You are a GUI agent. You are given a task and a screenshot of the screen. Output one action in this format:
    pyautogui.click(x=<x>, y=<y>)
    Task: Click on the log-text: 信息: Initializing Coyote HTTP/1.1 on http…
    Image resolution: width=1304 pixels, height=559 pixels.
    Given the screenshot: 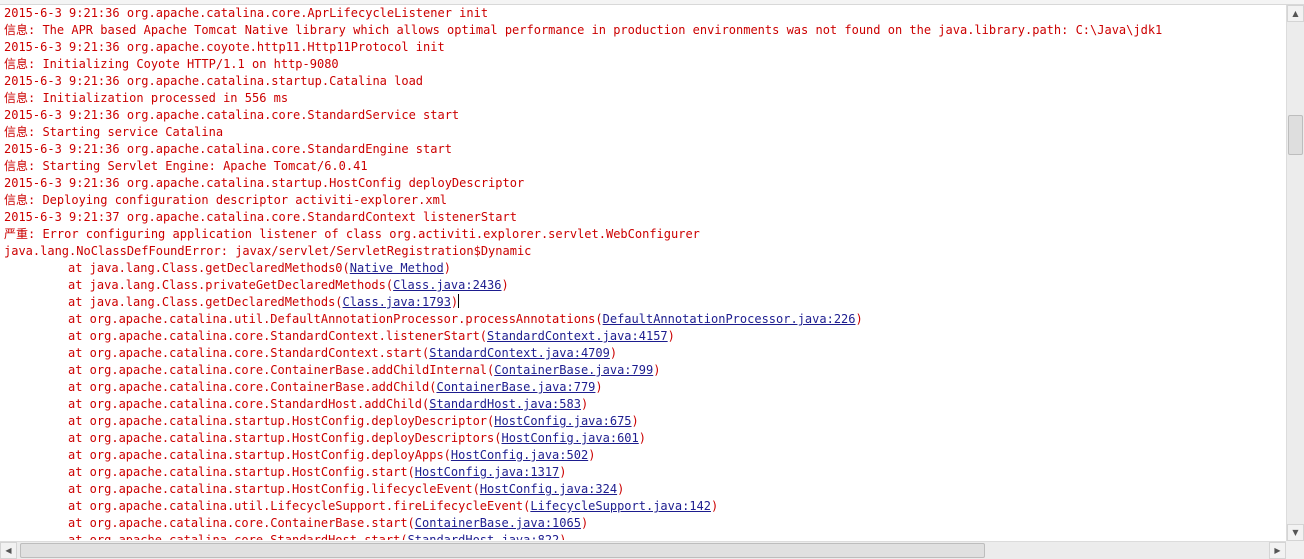 What is the action you would take?
    pyautogui.click(x=171, y=64)
    